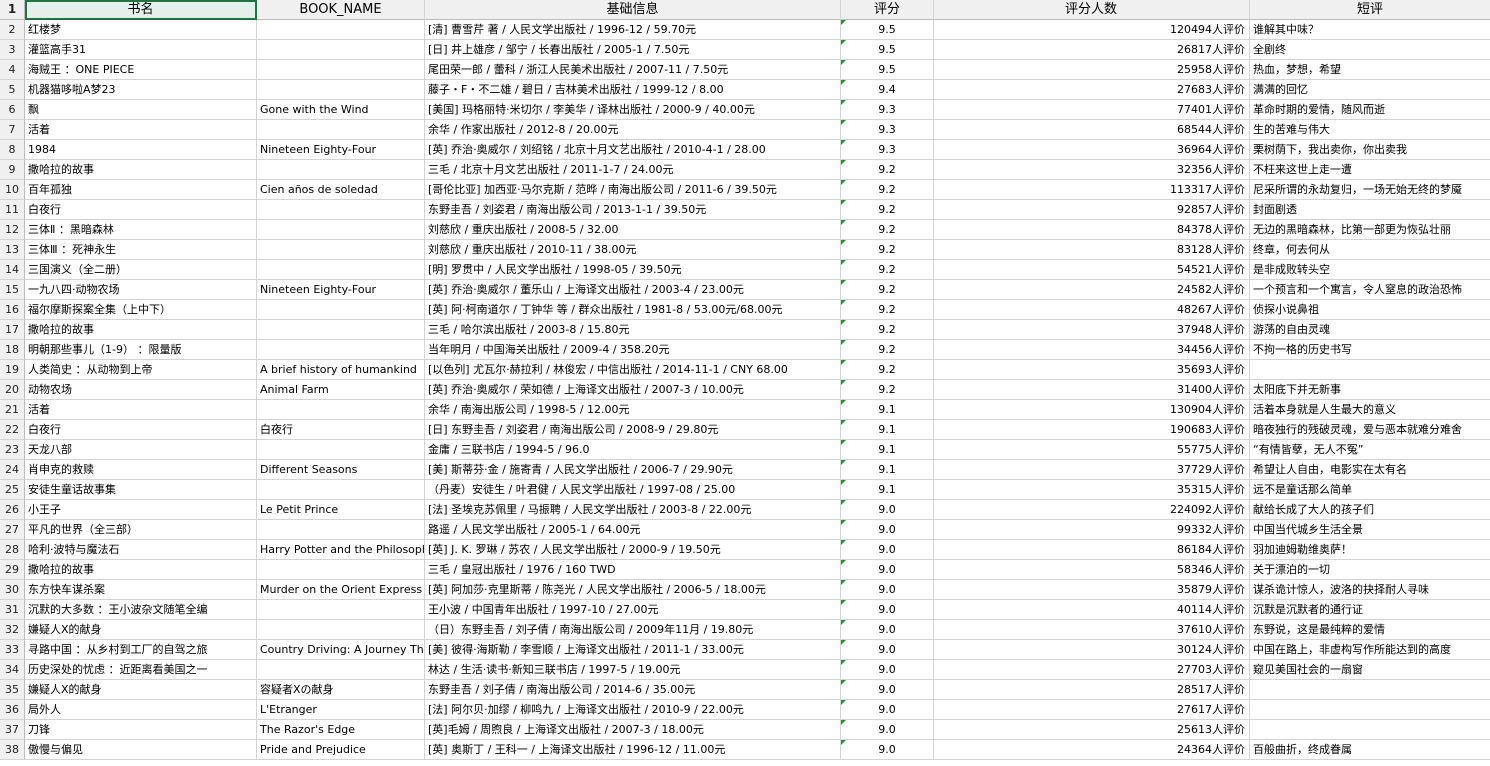 This screenshot has width=1490, height=766. Describe the element at coordinates (633, 230) in the screenshot. I see `cell-info: 刘慈欣 / 重庆出版社 / 2008-5 / 32.00` at that location.